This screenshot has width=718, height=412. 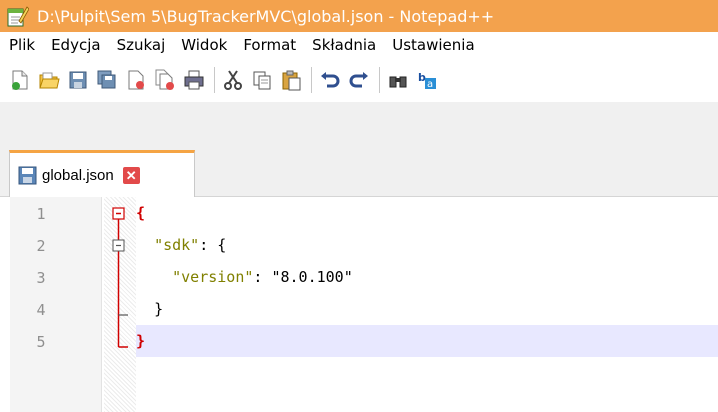 What do you see at coordinates (330, 80) in the screenshot?
I see `undo-icon` at bounding box center [330, 80].